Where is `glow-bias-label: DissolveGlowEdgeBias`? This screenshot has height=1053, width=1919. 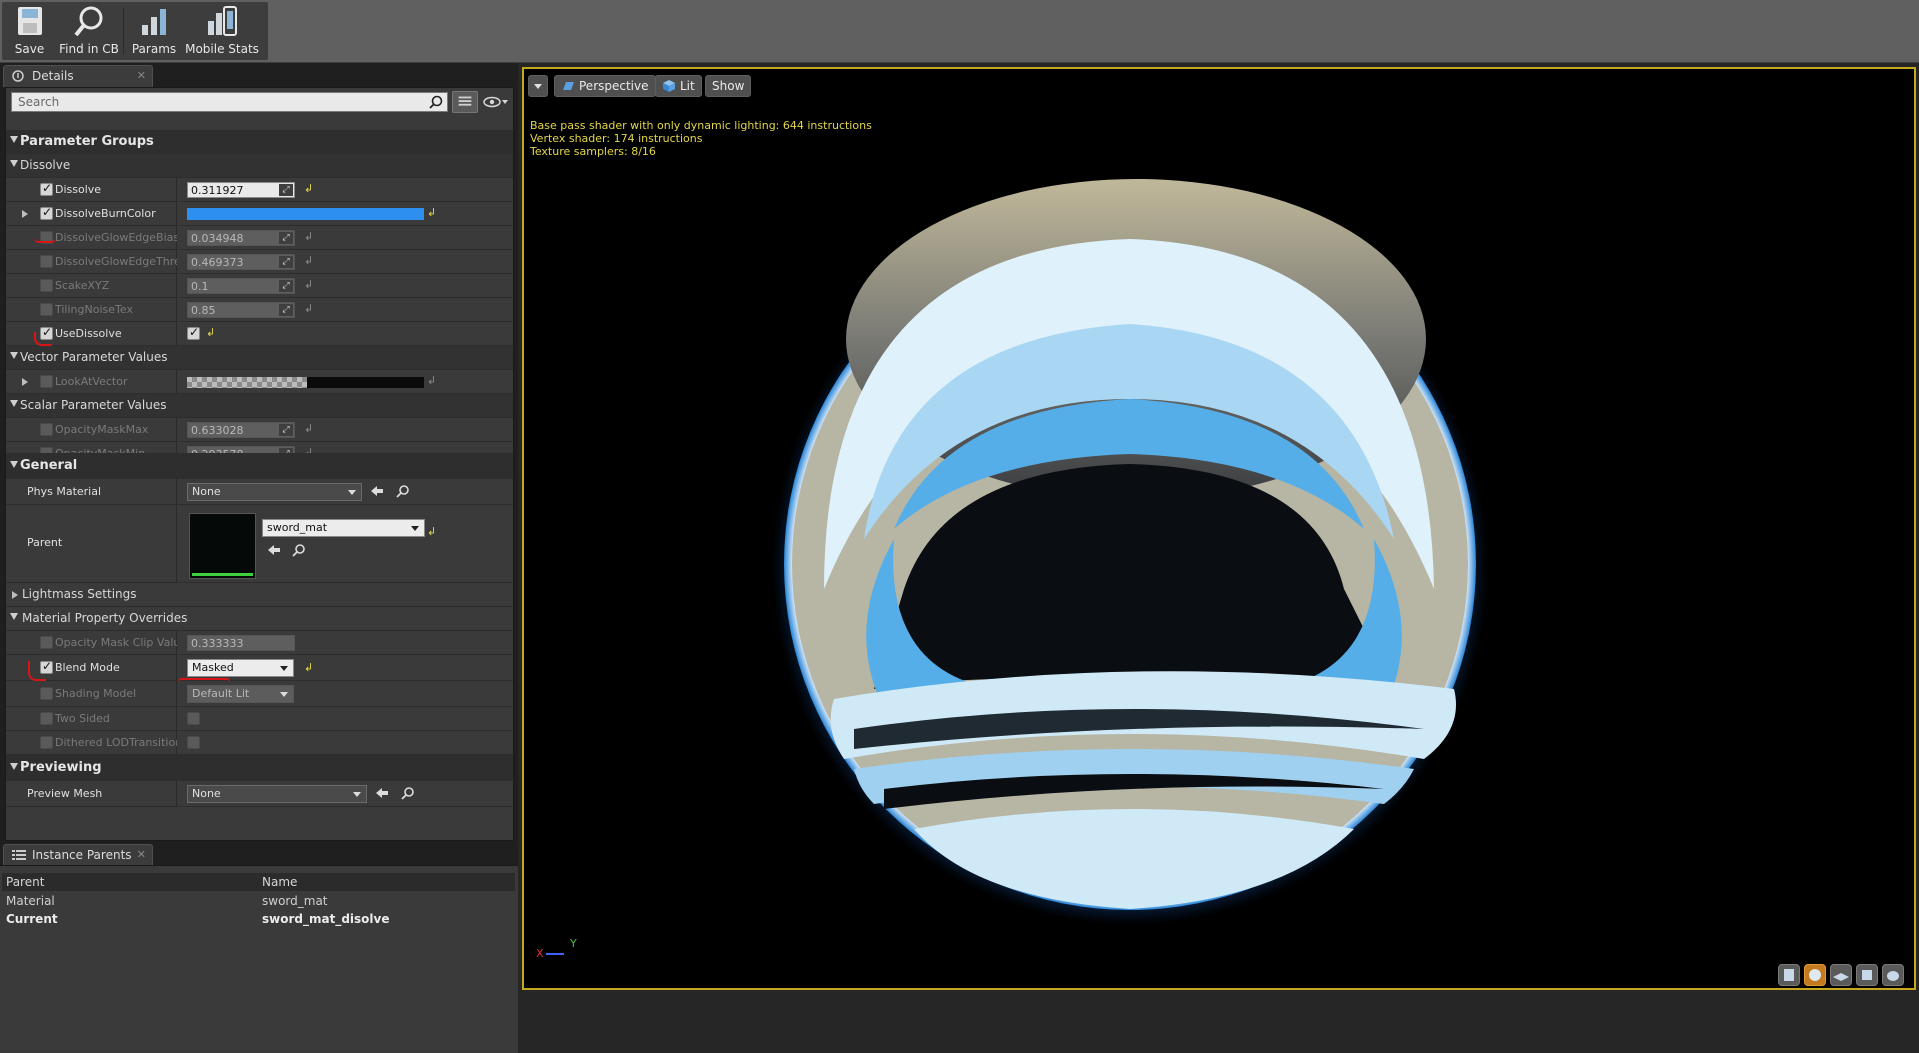
glow-bias-label: DissolveGlowEdgeBias is located at coordinates (116, 237).